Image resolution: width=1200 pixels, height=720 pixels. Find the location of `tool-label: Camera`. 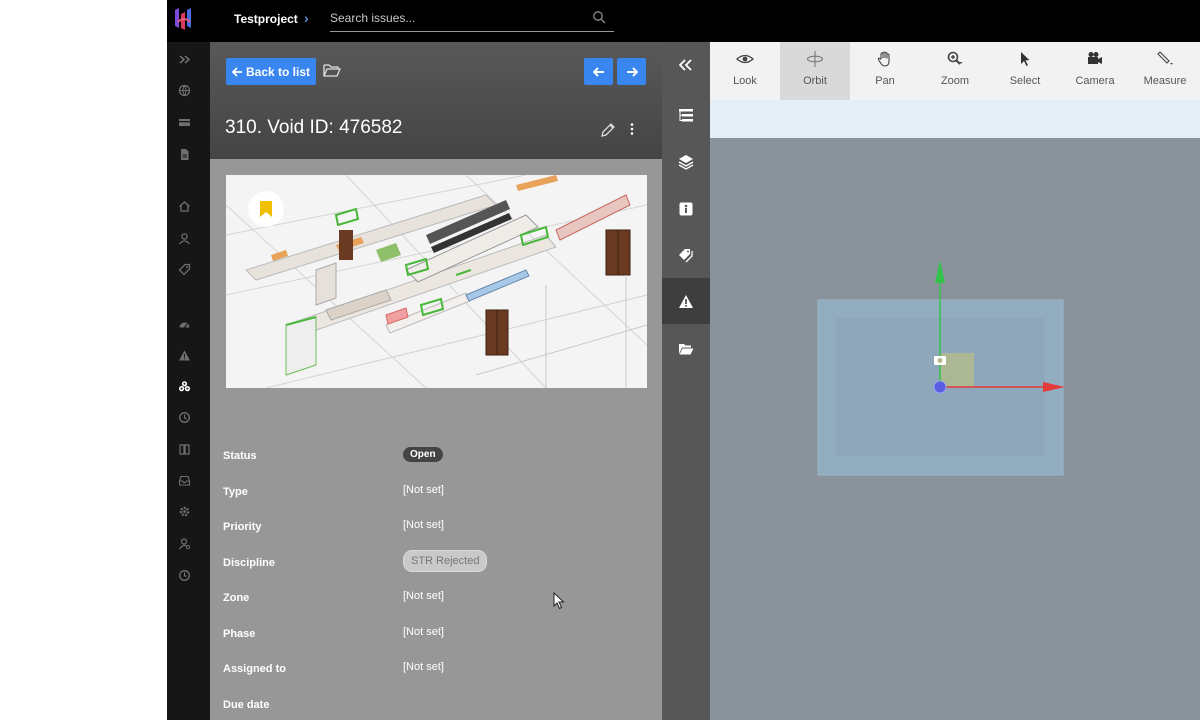

tool-label: Camera is located at coordinates (1095, 81).